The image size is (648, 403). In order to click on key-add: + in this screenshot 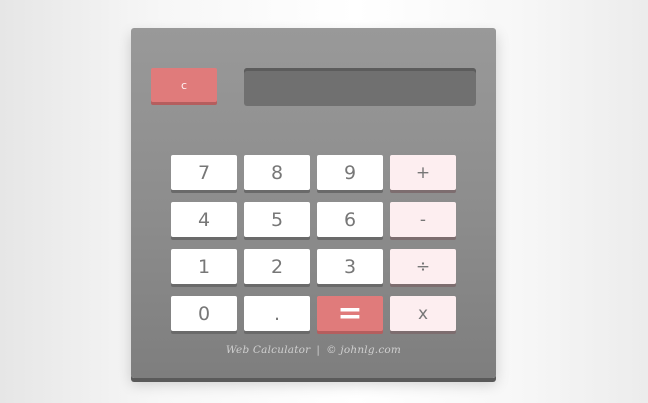, I will do `click(423, 172)`.